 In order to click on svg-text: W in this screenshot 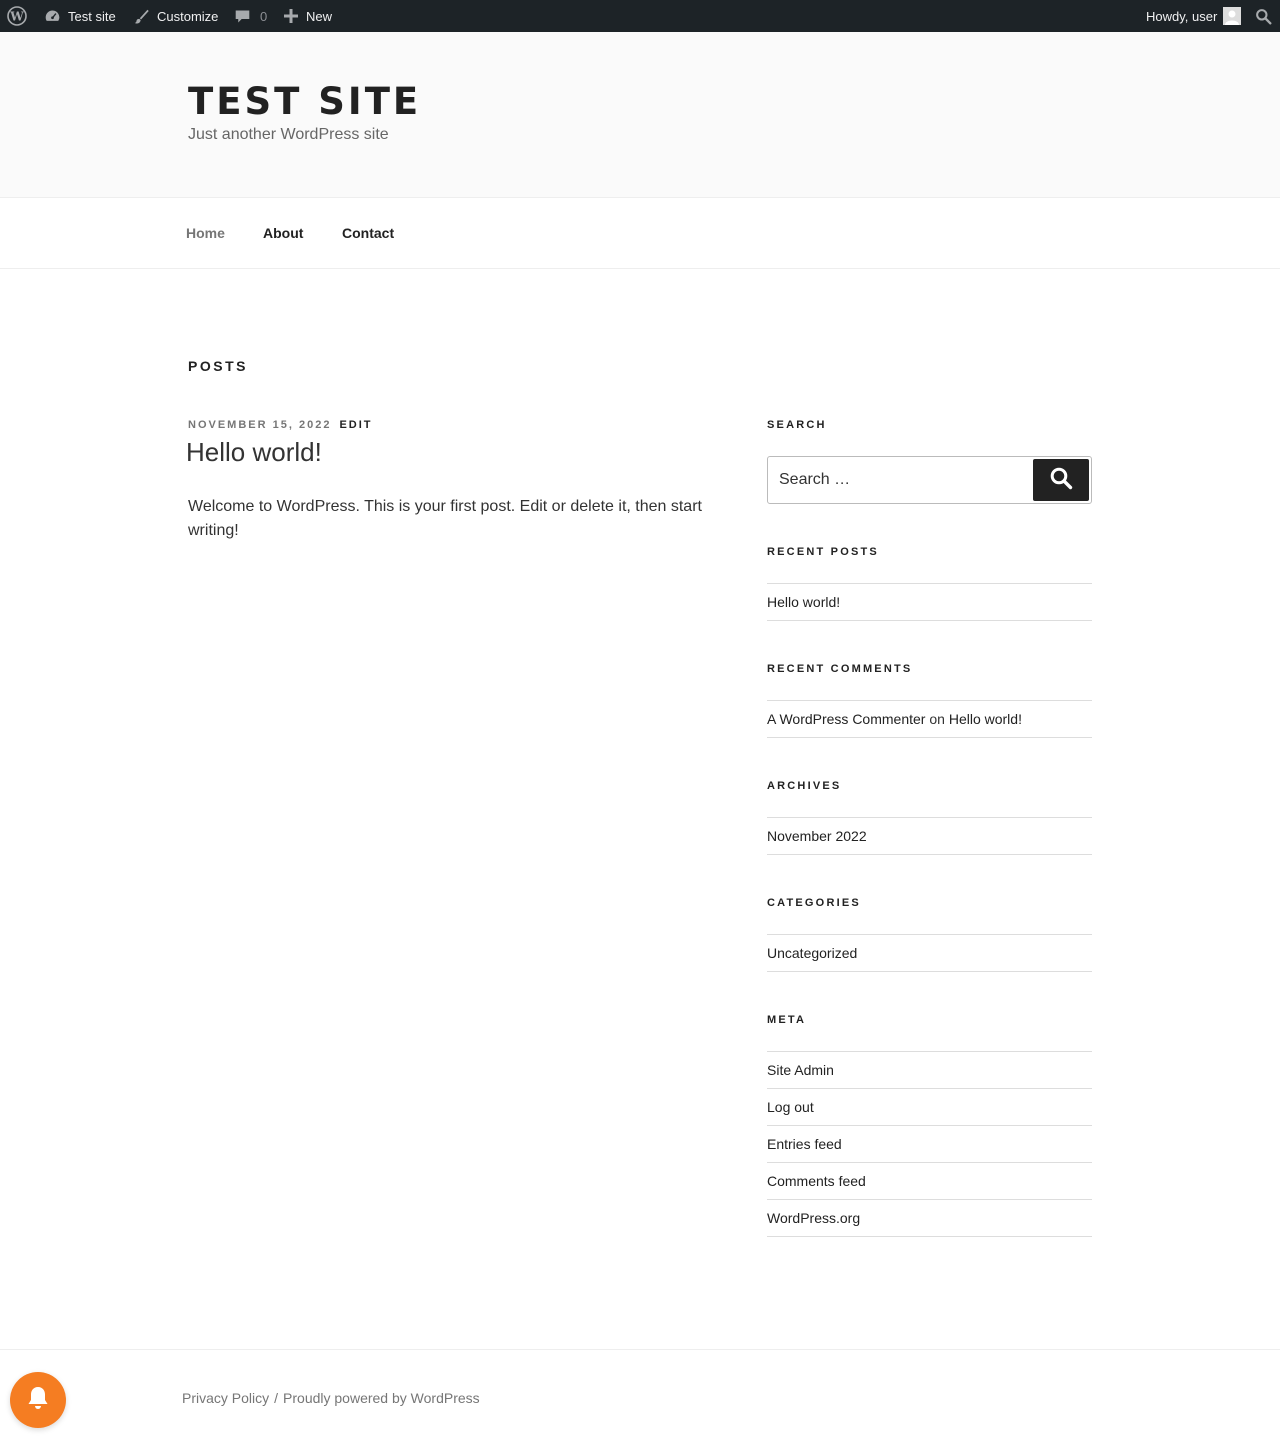, I will do `click(16, 17)`.